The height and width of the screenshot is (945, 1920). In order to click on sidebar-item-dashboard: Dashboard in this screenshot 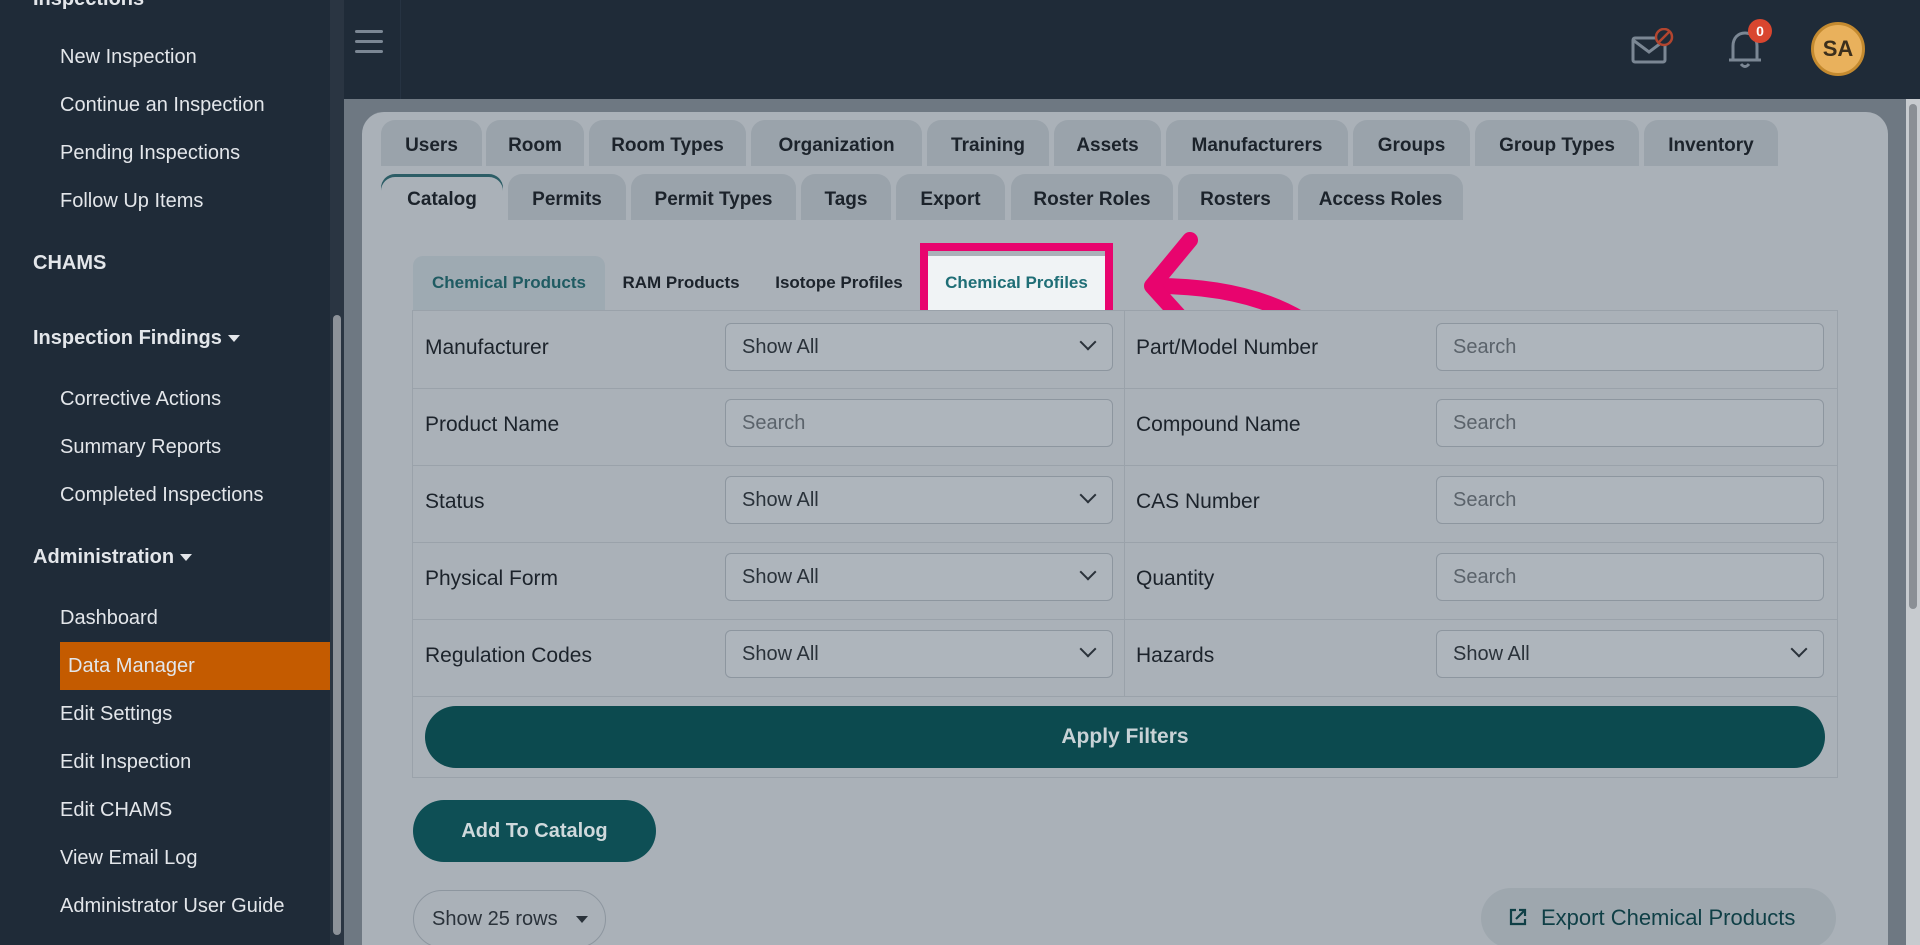, I will do `click(109, 618)`.